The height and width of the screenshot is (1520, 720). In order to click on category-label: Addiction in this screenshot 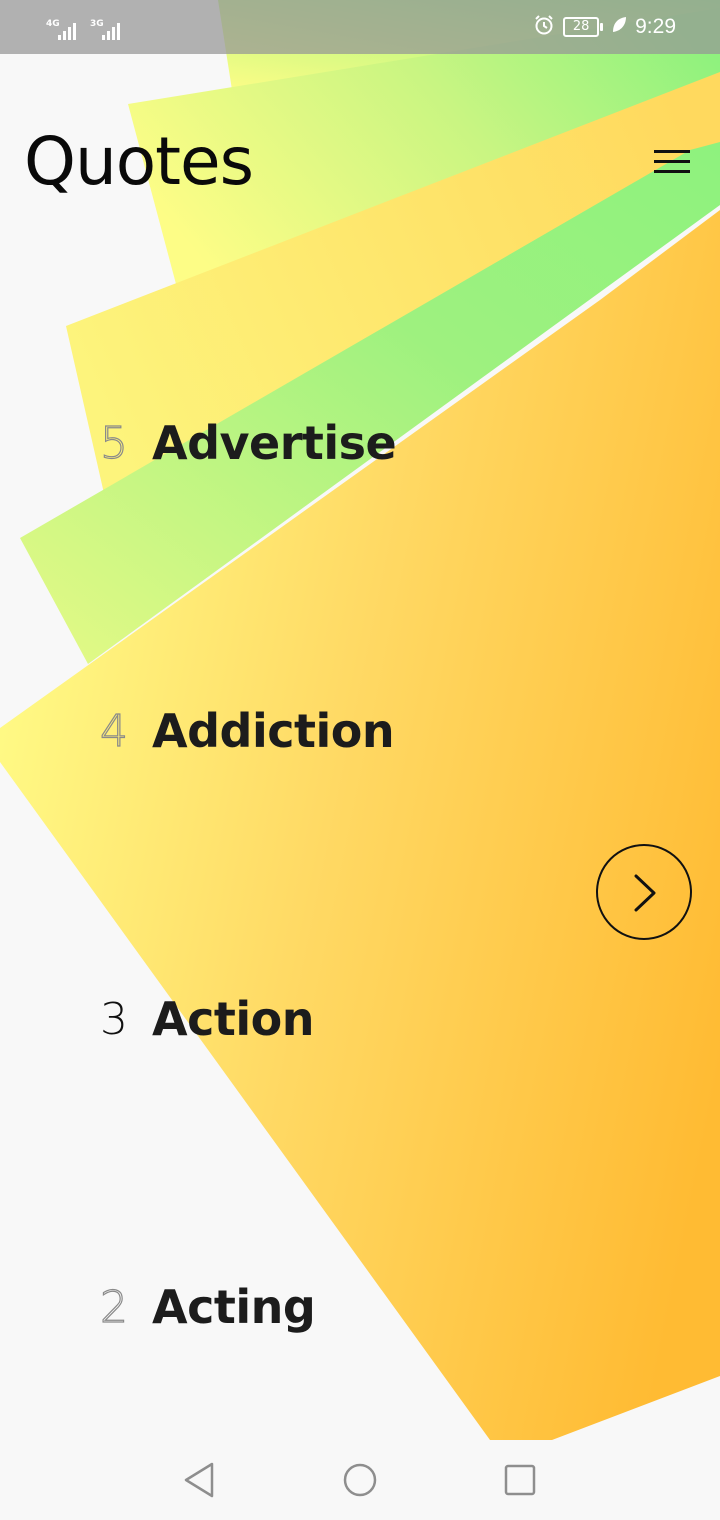, I will do `click(273, 731)`.